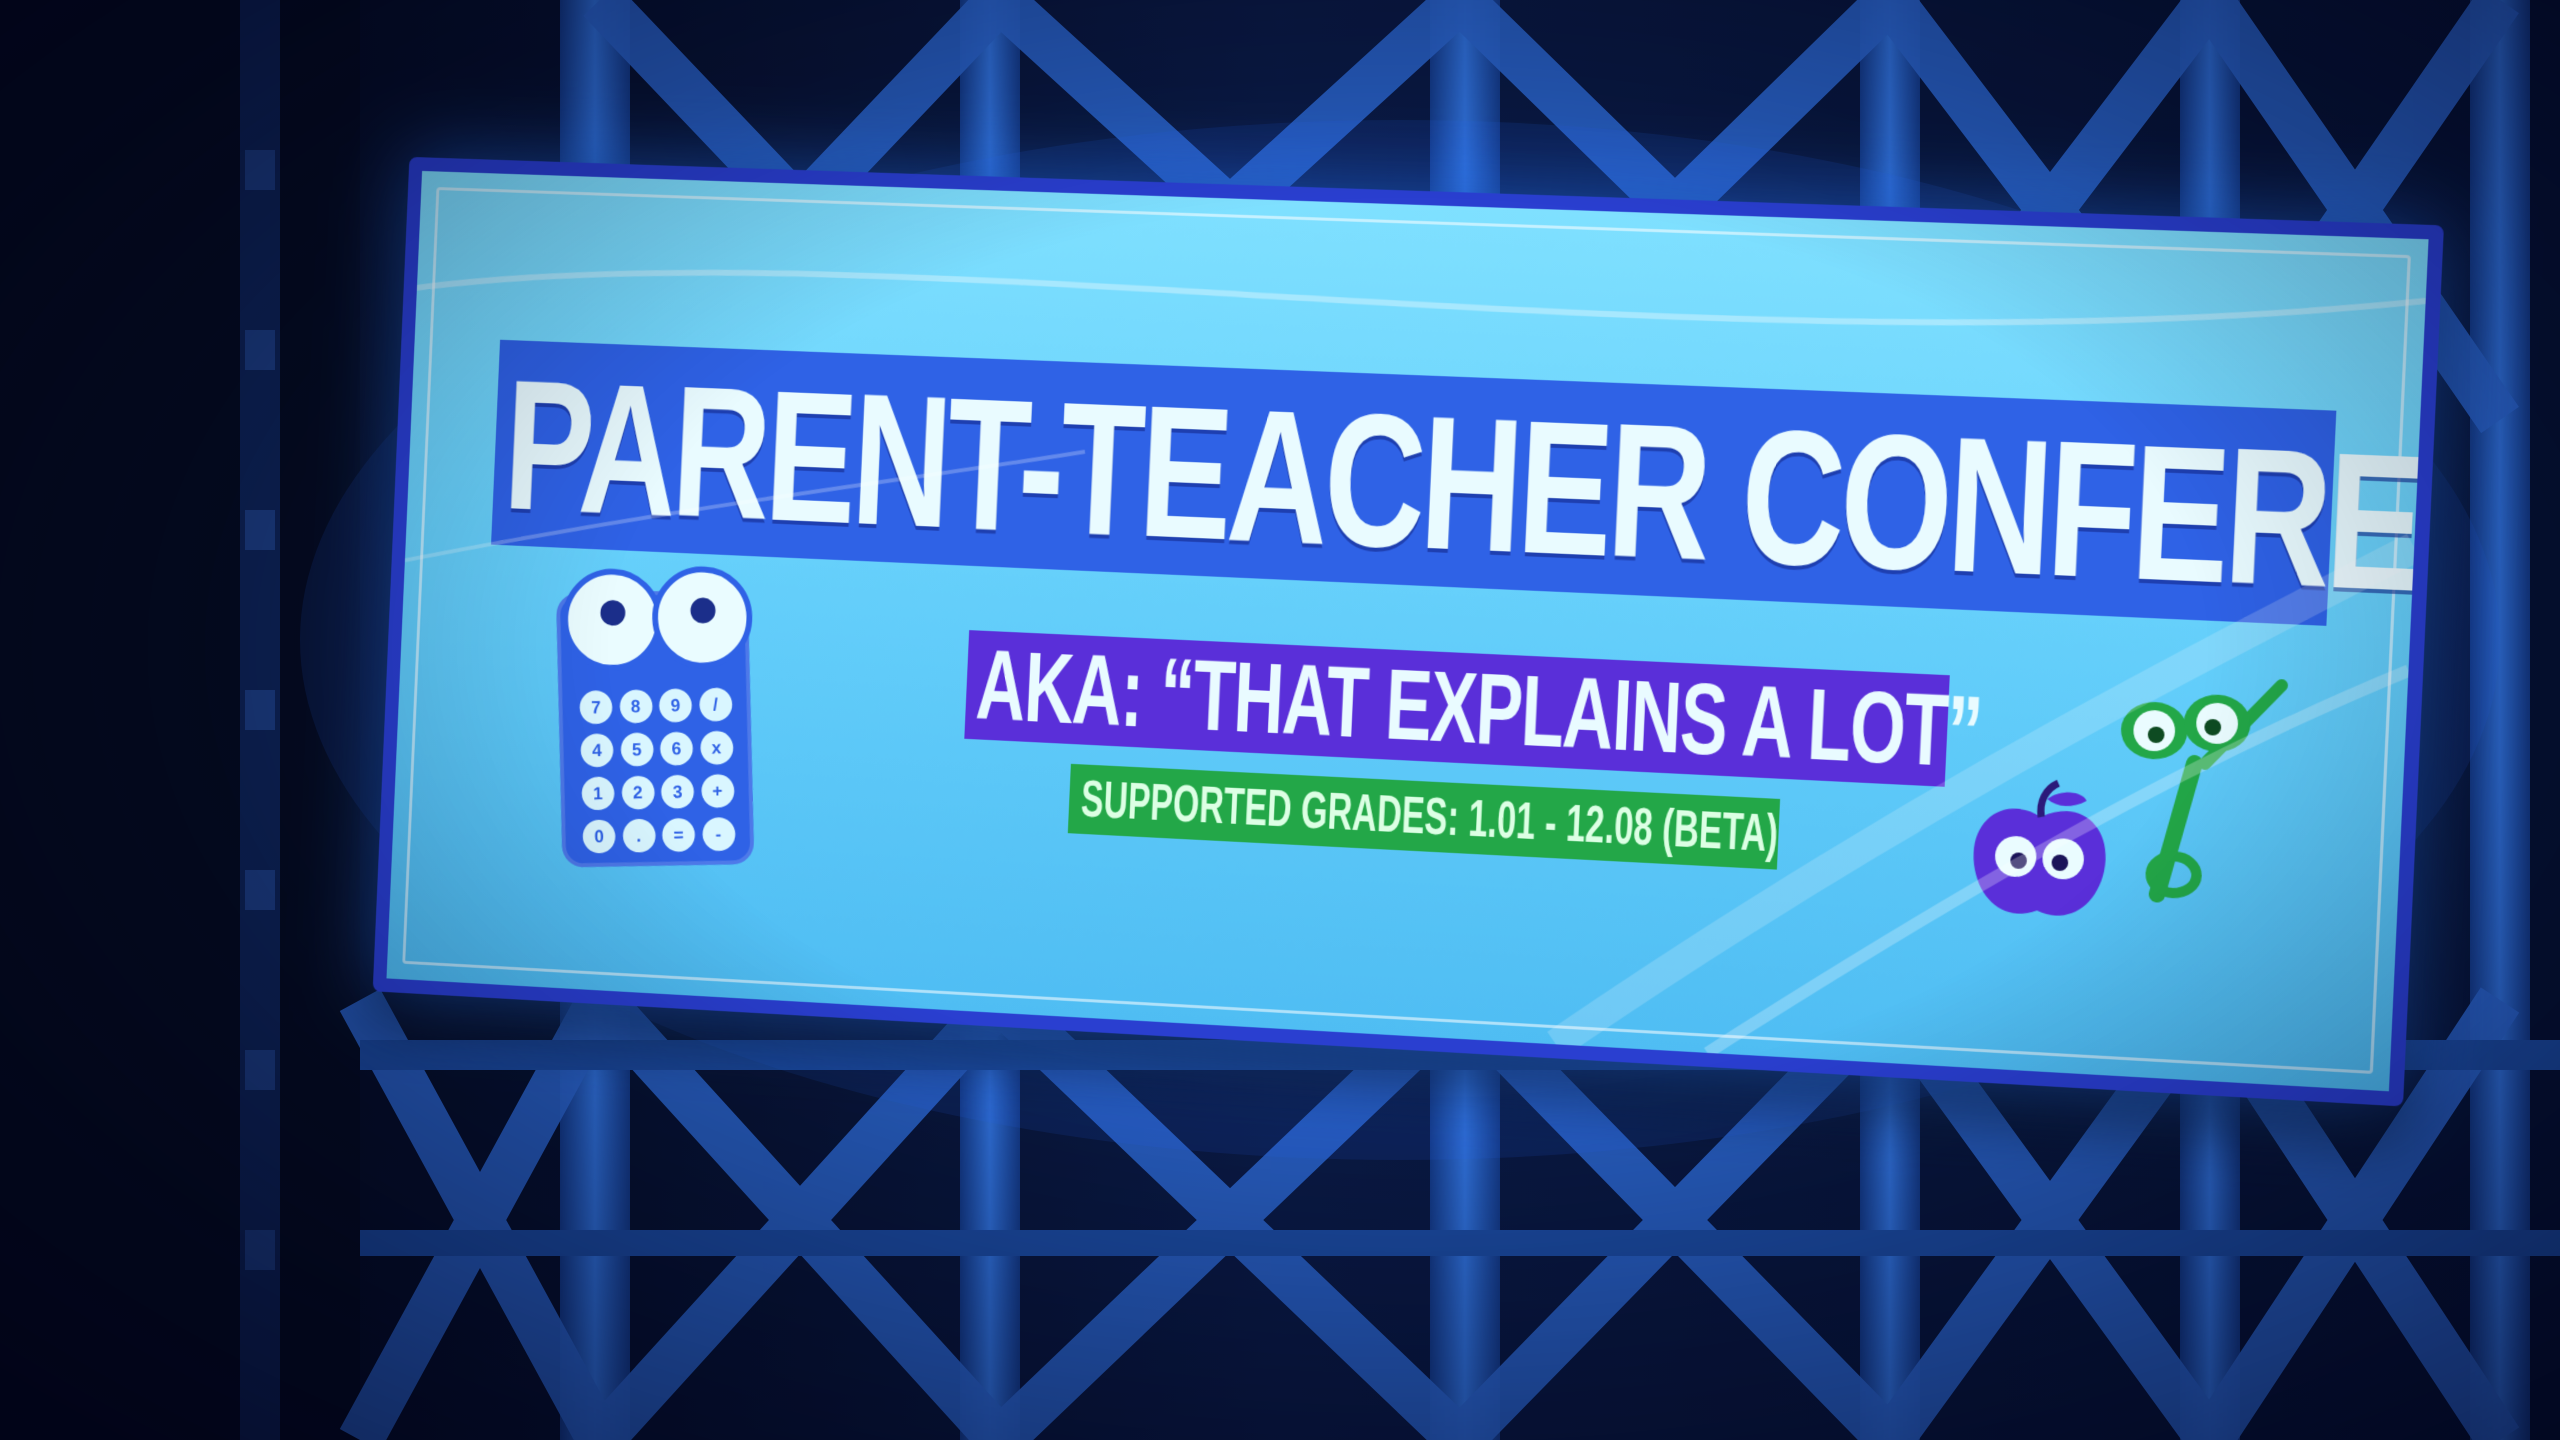  What do you see at coordinates (636, 706) in the screenshot?
I see `calculator-key: 8` at bounding box center [636, 706].